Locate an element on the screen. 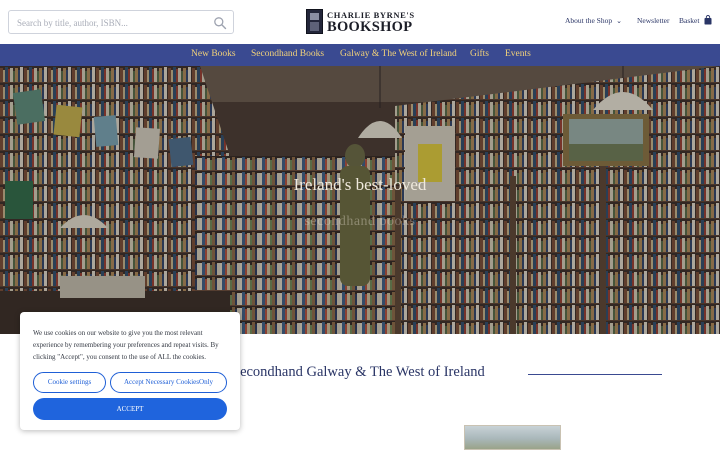 The height and width of the screenshot is (450, 720). nav-item-galway-west-of-ireland: Galway & The West of Ireland is located at coordinates (398, 54).